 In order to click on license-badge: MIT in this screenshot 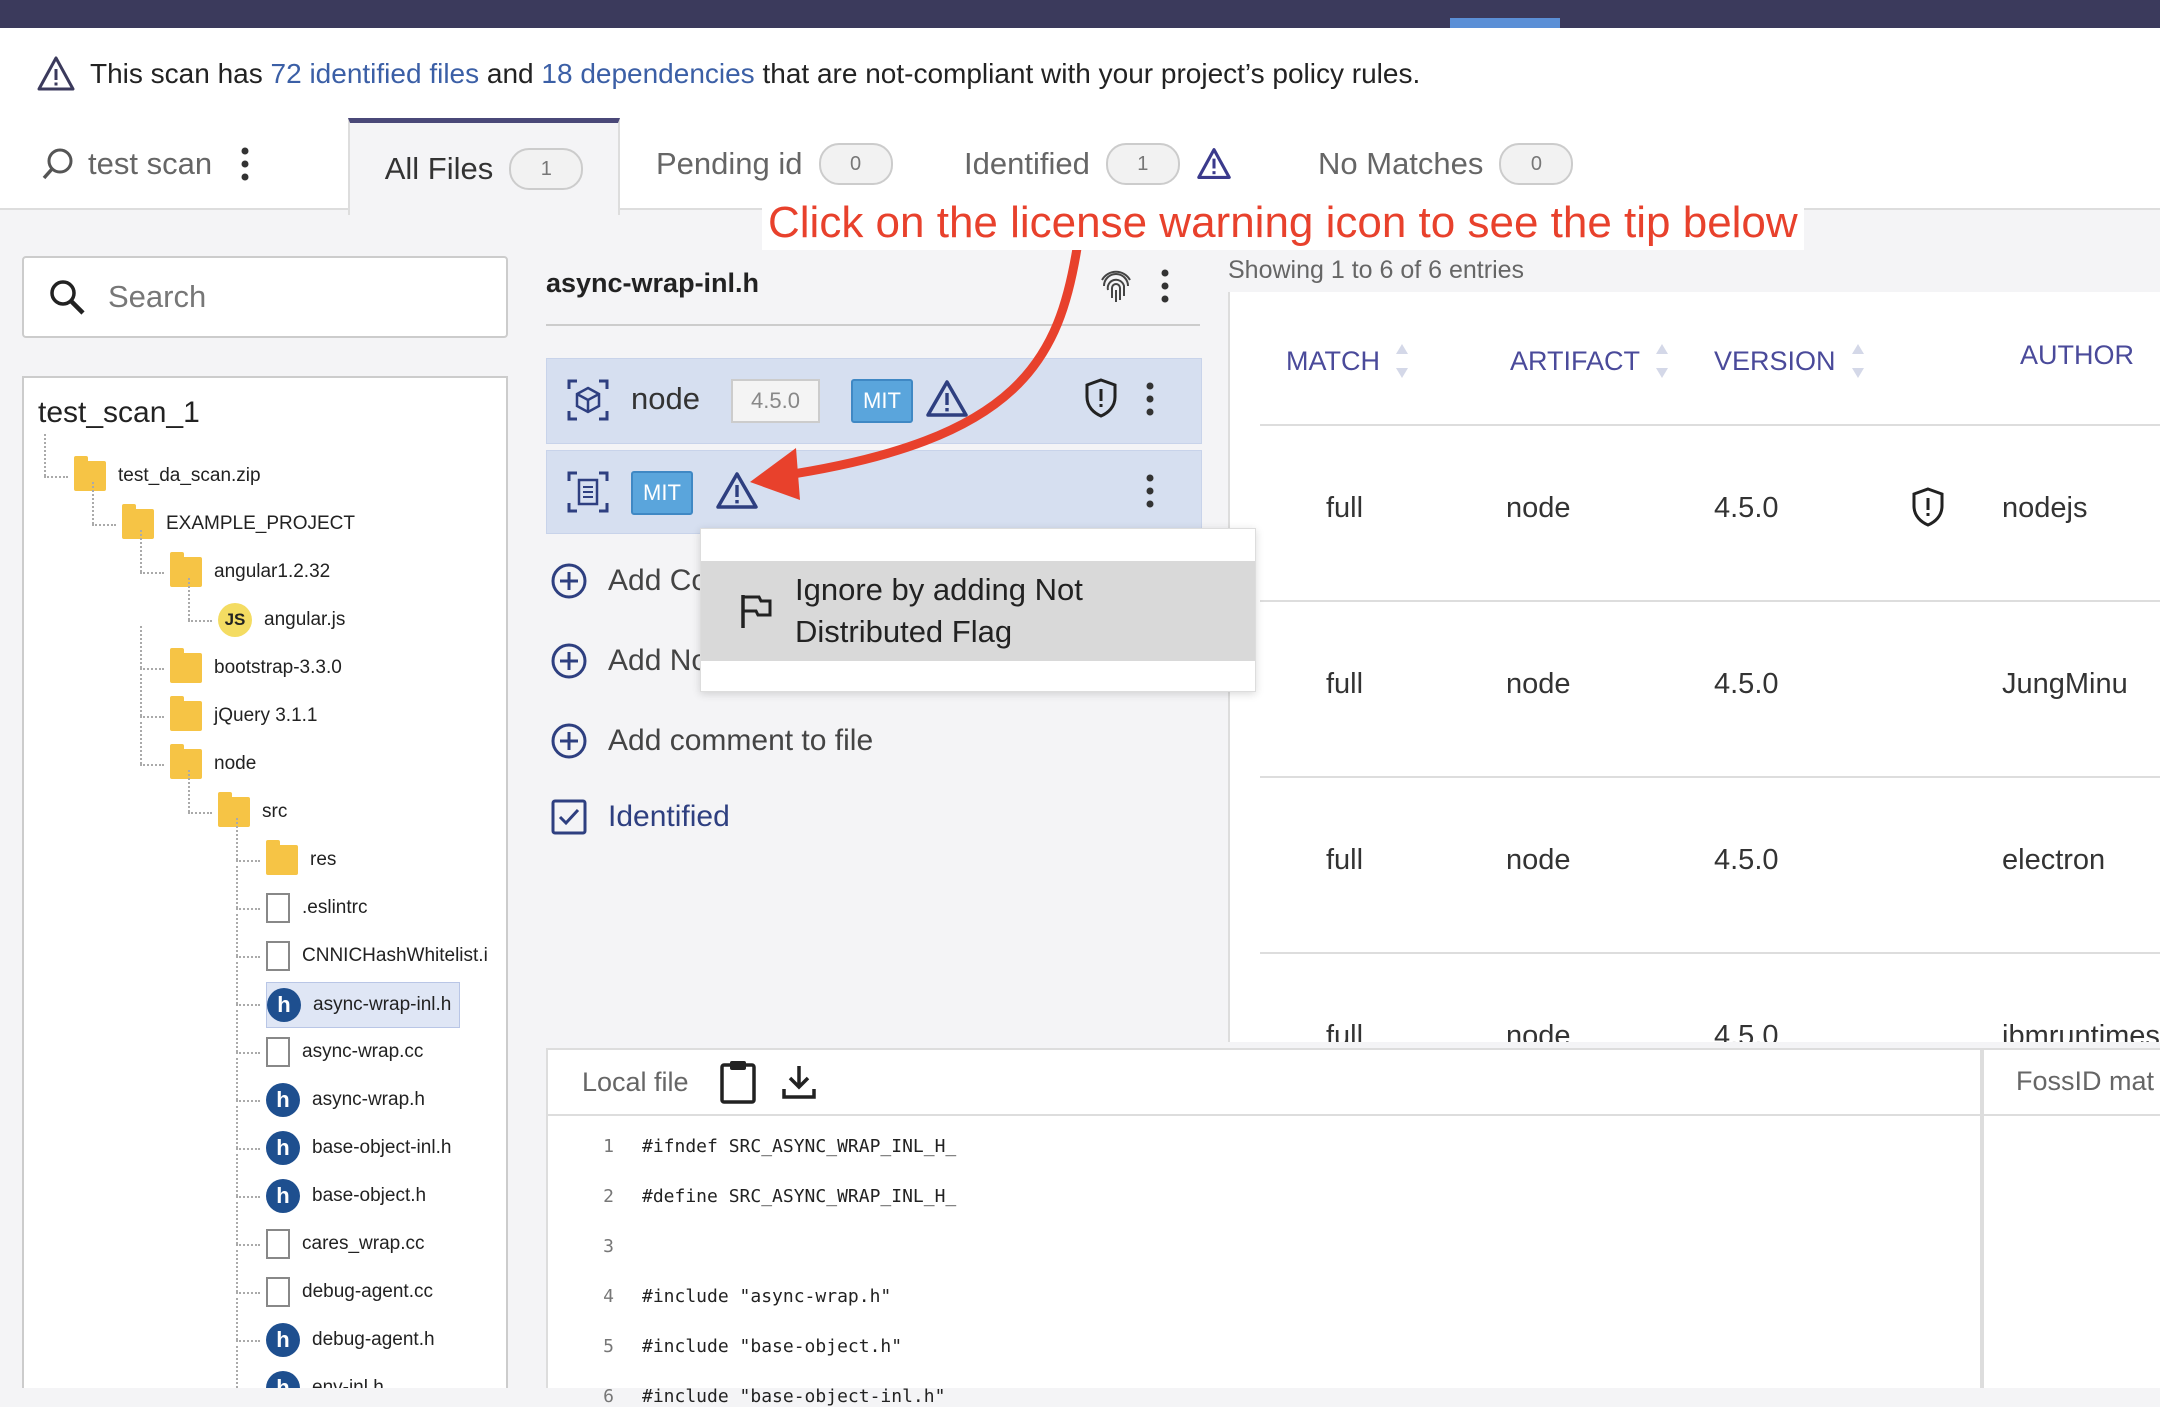, I will do `click(662, 493)`.